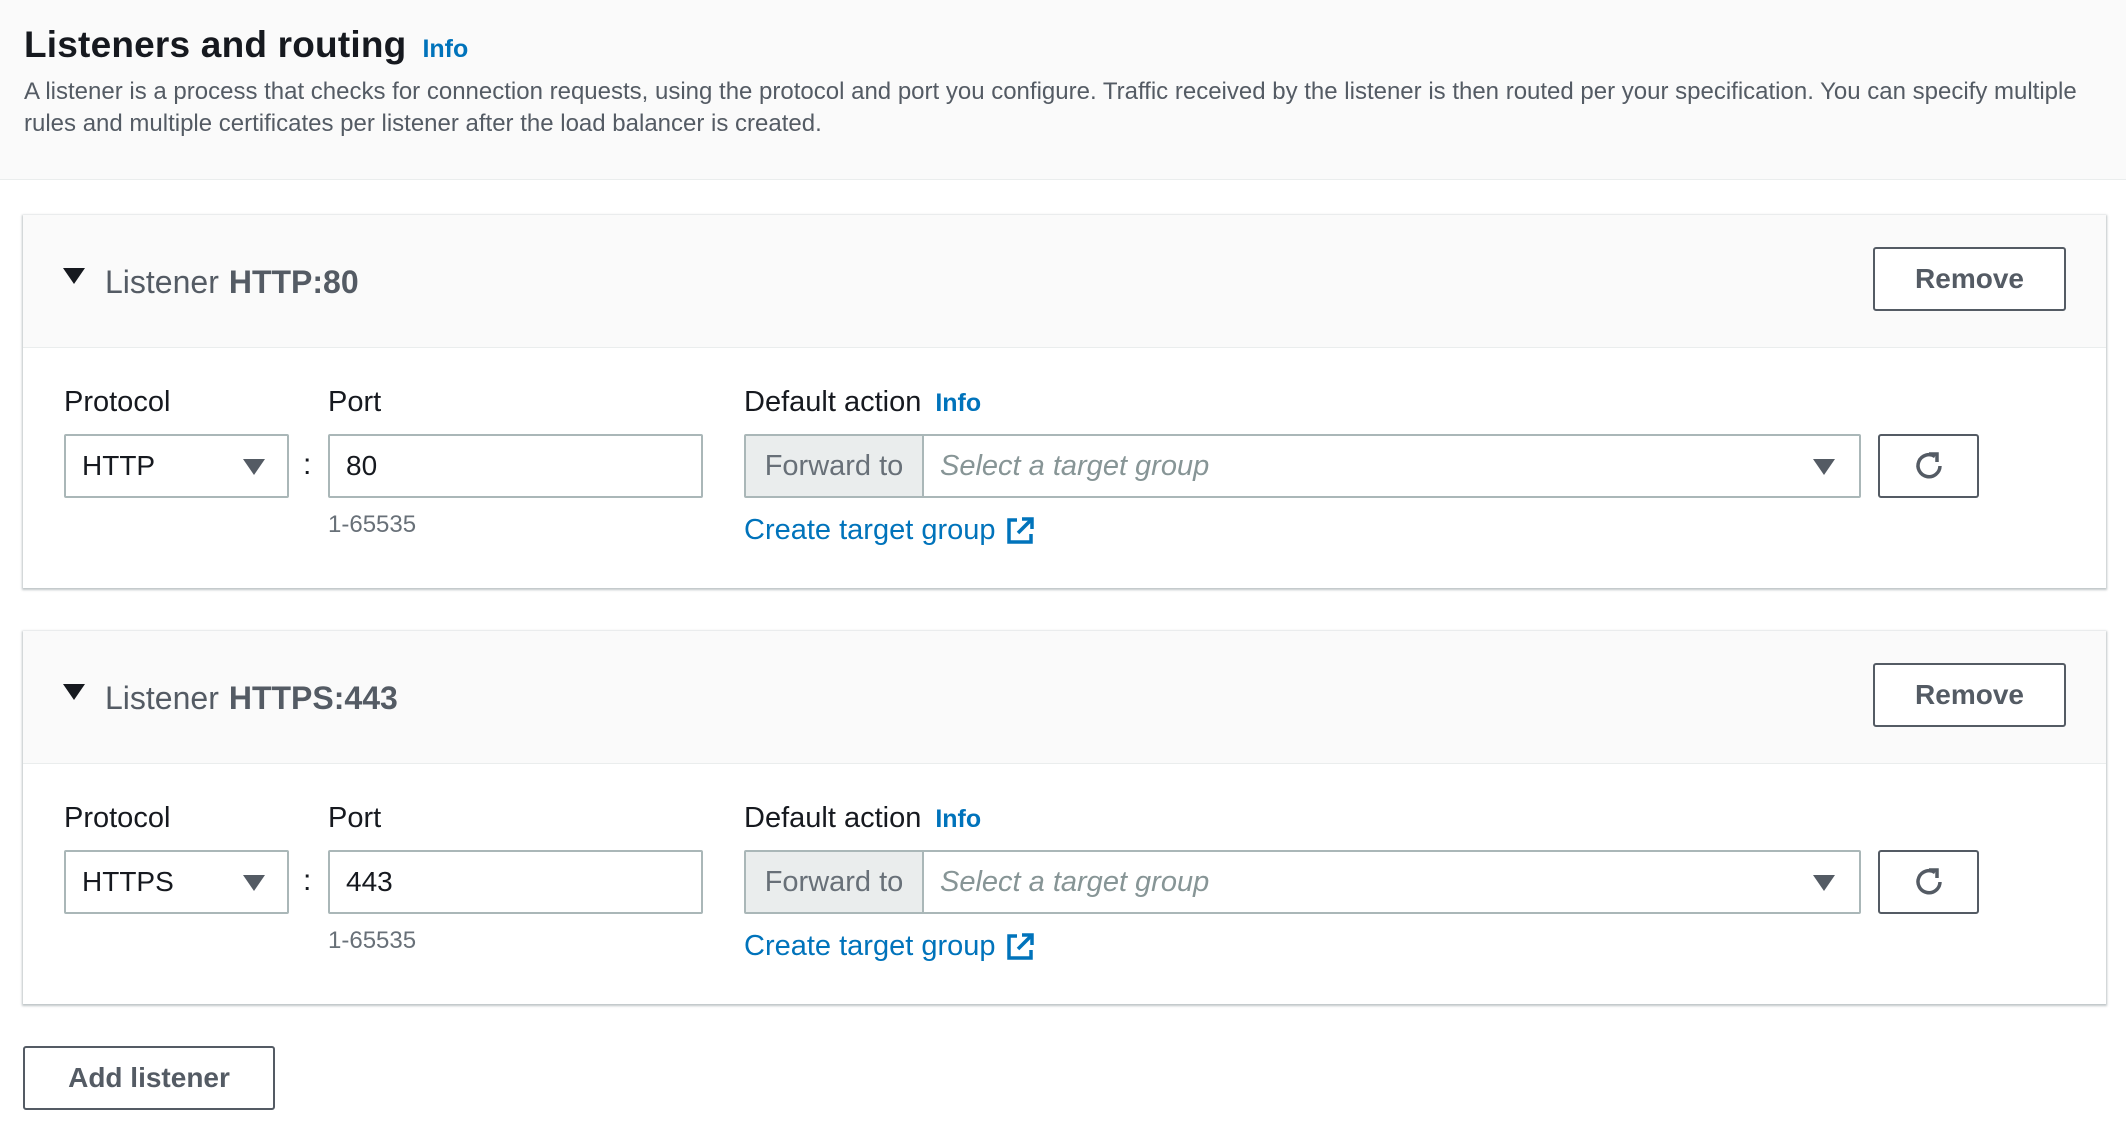 This screenshot has width=2126, height=1130. I want to click on listener-name: HTTPS:443, so click(313, 698).